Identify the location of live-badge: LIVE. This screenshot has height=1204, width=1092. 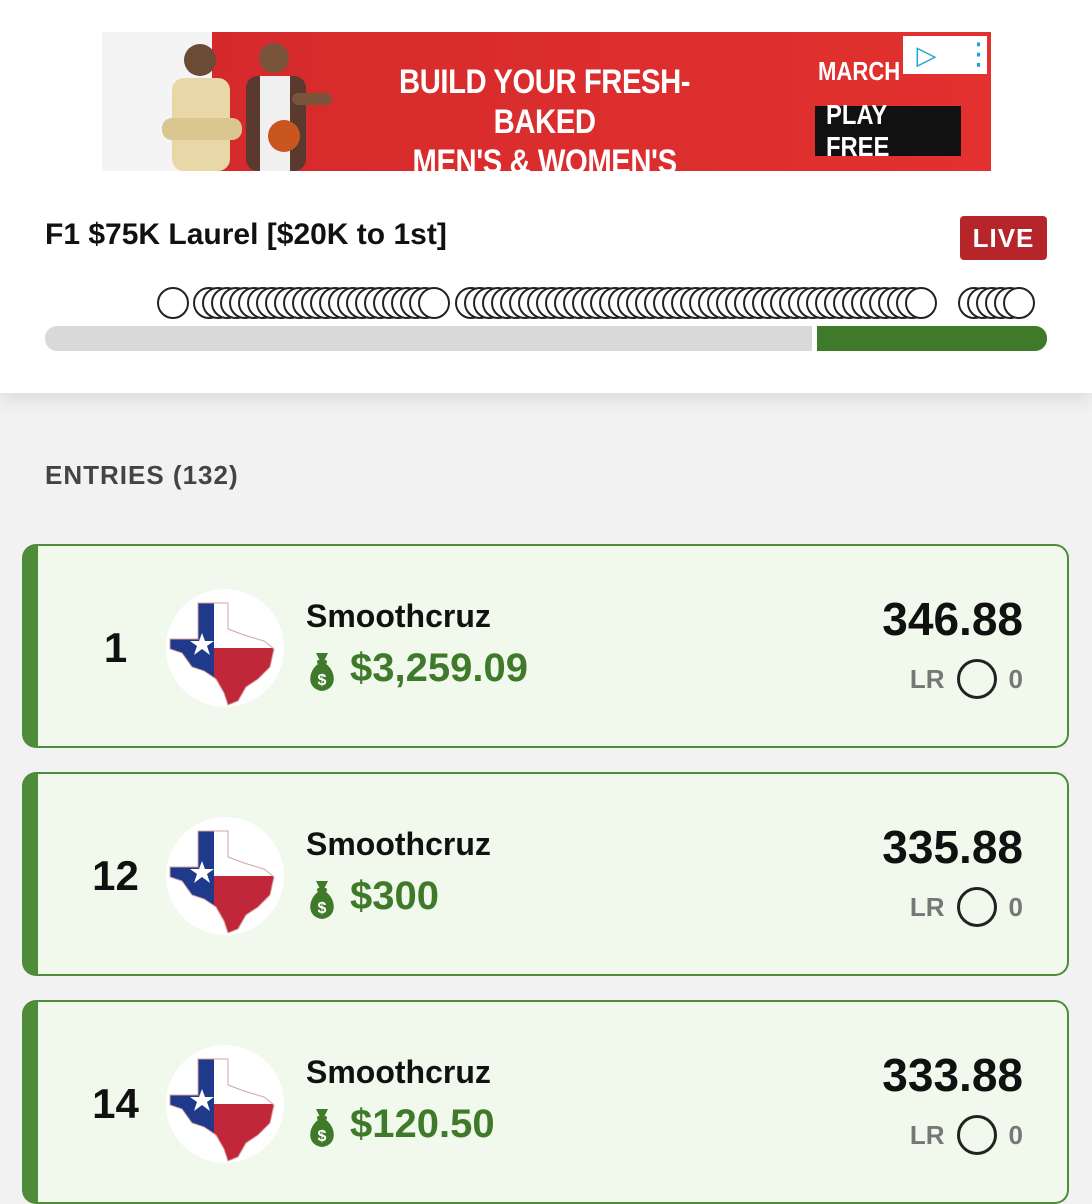
(1003, 238).